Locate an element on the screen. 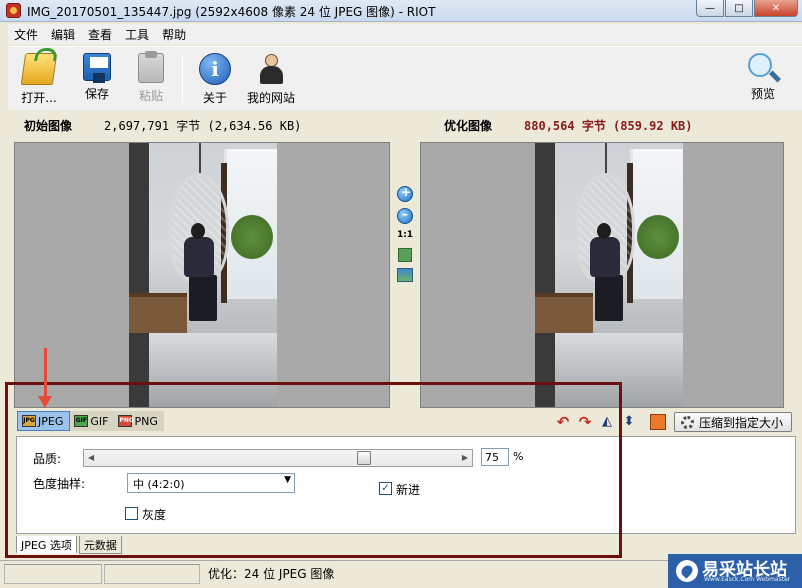  toolbar-separator is located at coordinates (182, 79).